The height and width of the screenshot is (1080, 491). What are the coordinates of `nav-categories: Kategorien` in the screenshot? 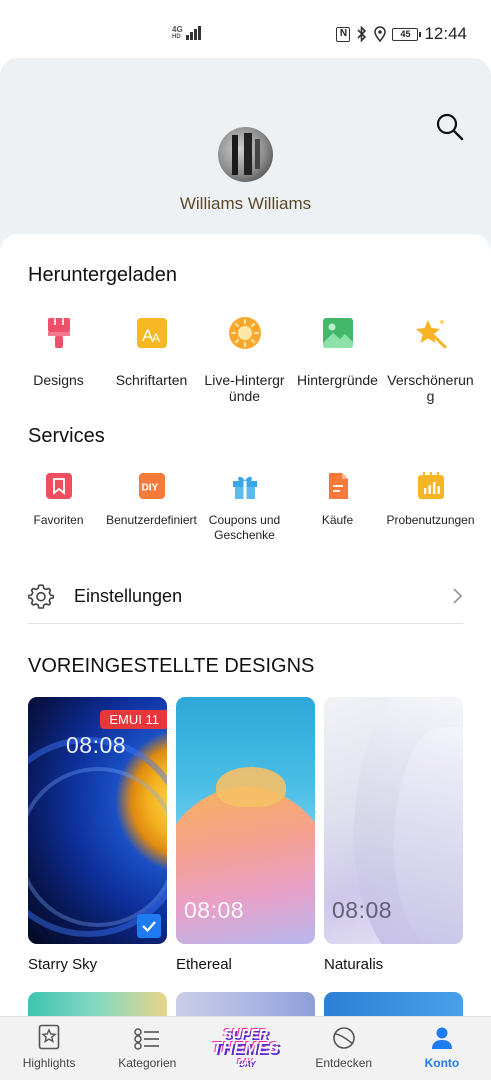 It's located at (147, 1048).